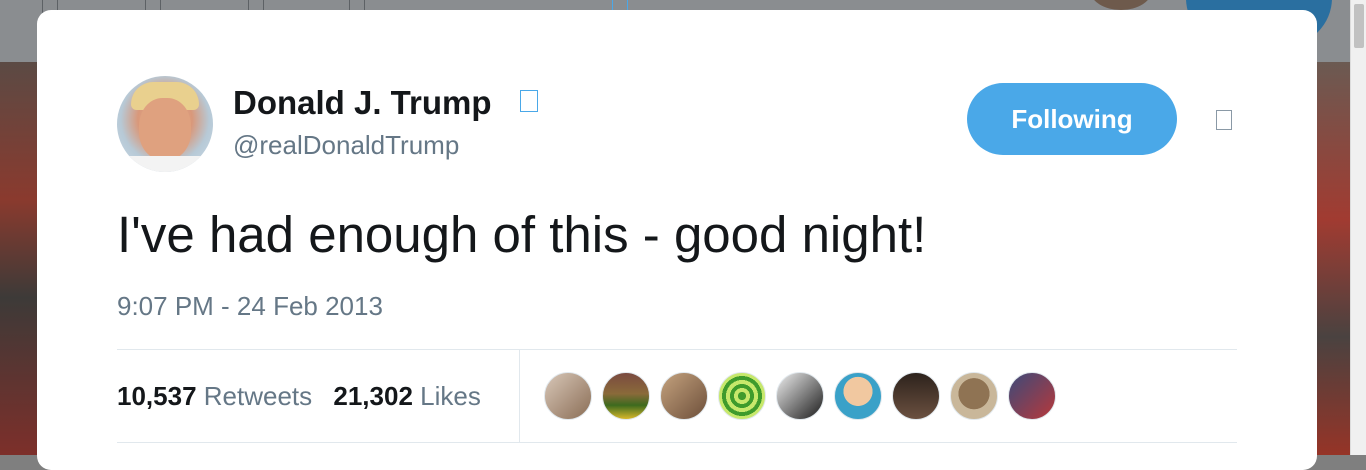  I want to click on background-avatar, so click(1121, 5).